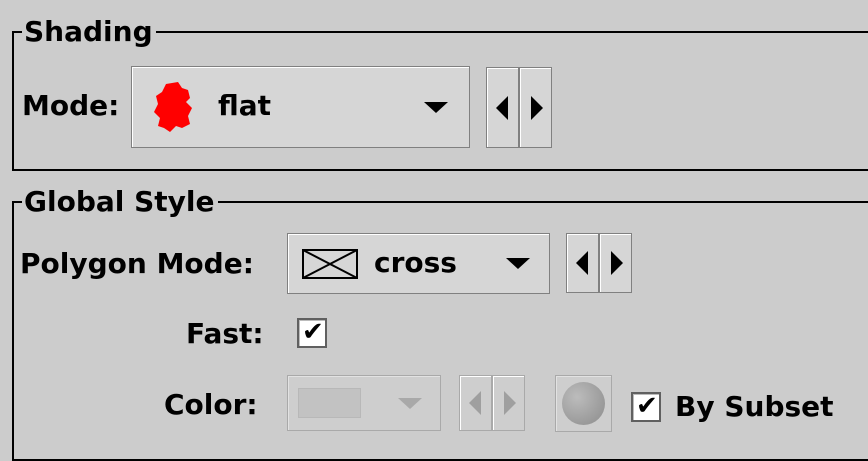 The height and width of the screenshot is (461, 868). Describe the element at coordinates (300, 107) in the screenshot. I see `mode-combo: flat` at that location.